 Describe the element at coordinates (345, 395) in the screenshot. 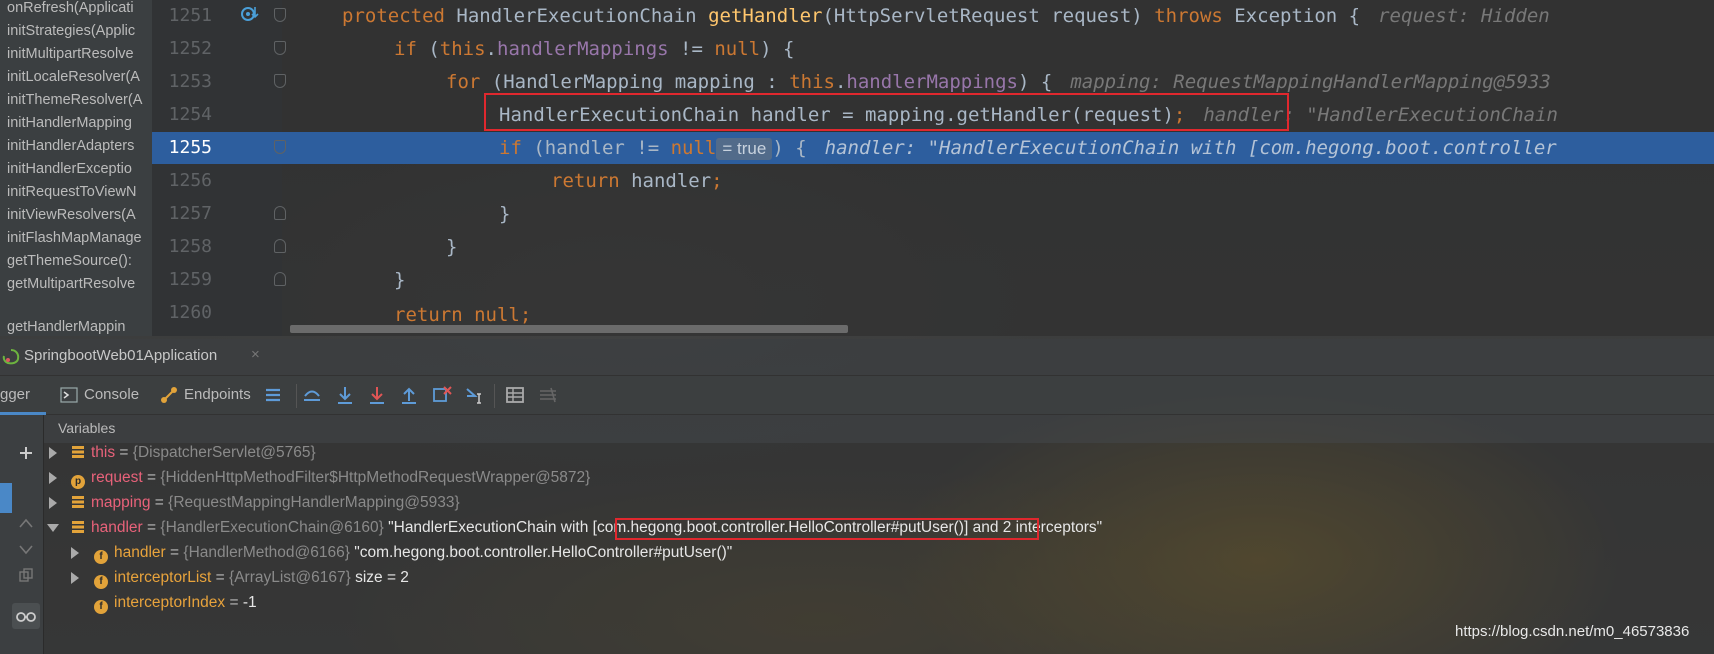

I see `step-over-icon` at that location.